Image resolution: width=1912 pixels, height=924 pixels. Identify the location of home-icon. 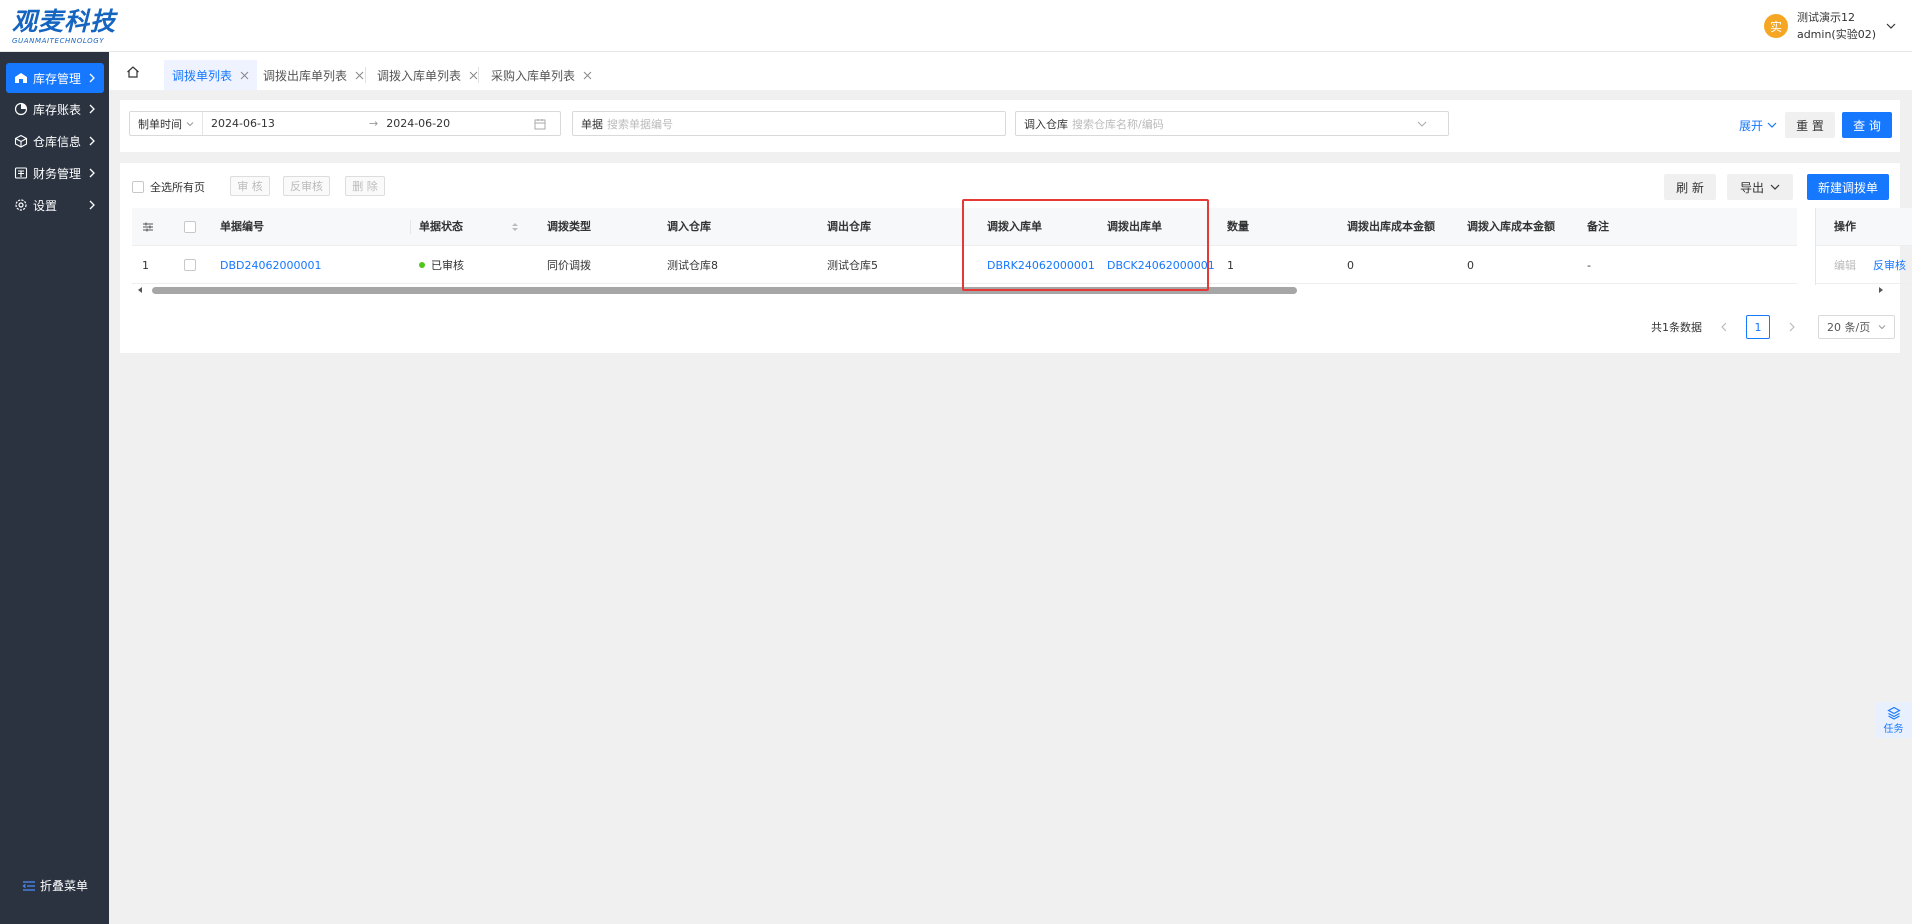
(133, 72).